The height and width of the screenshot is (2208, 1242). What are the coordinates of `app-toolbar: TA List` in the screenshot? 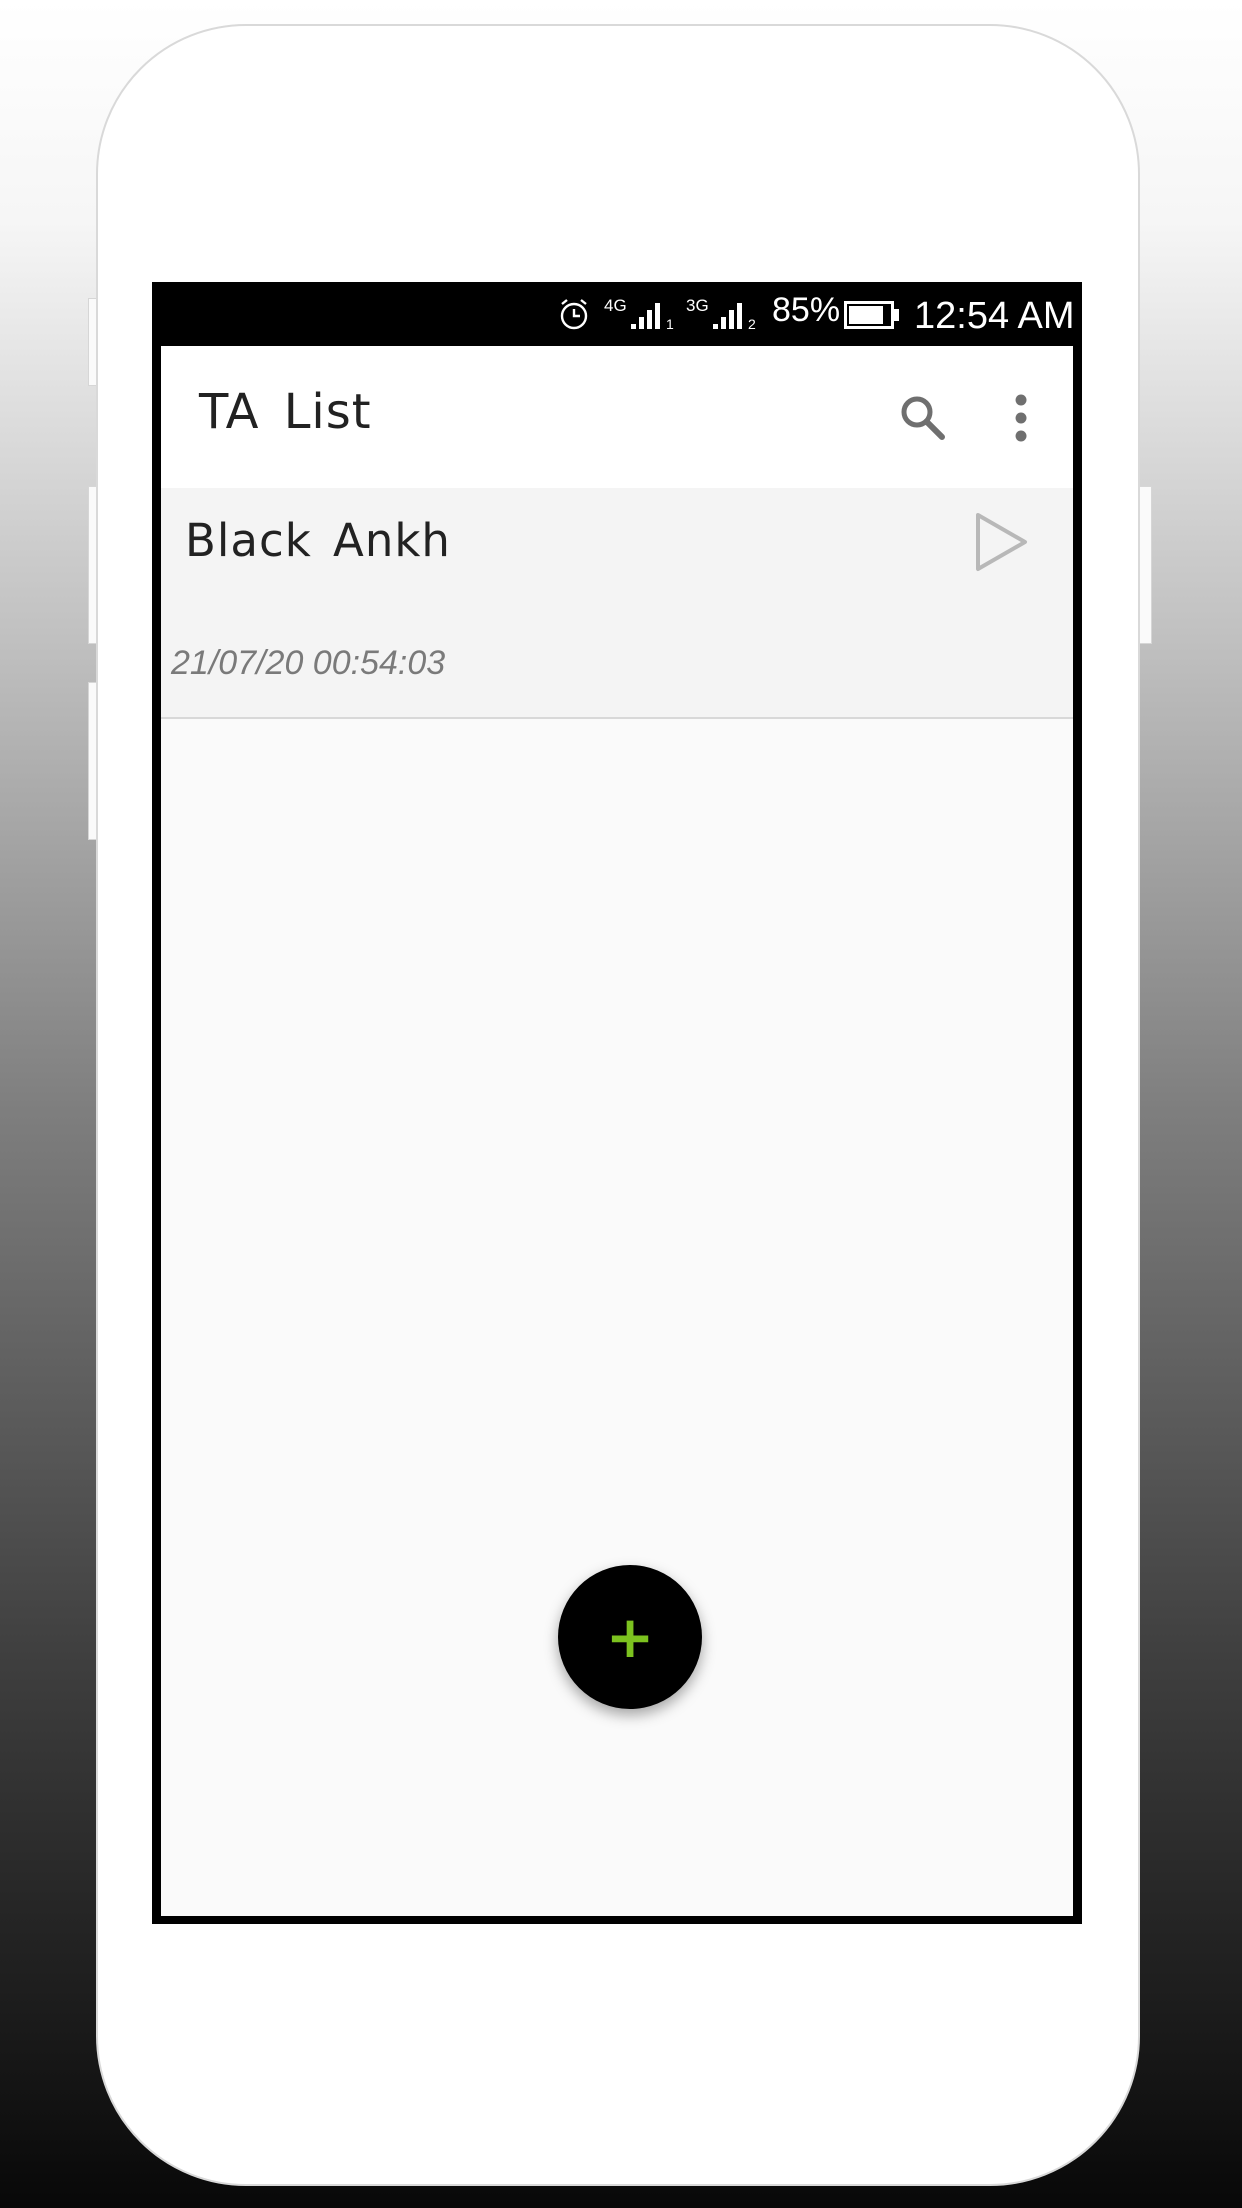 It's located at (617, 417).